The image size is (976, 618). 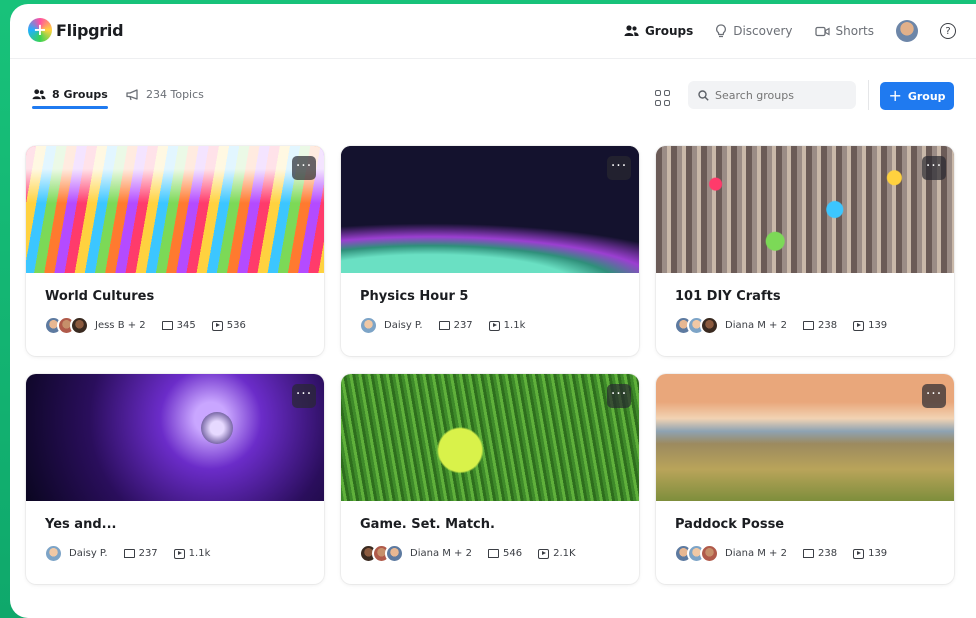 What do you see at coordinates (907, 31) in the screenshot?
I see `user-avatar` at bounding box center [907, 31].